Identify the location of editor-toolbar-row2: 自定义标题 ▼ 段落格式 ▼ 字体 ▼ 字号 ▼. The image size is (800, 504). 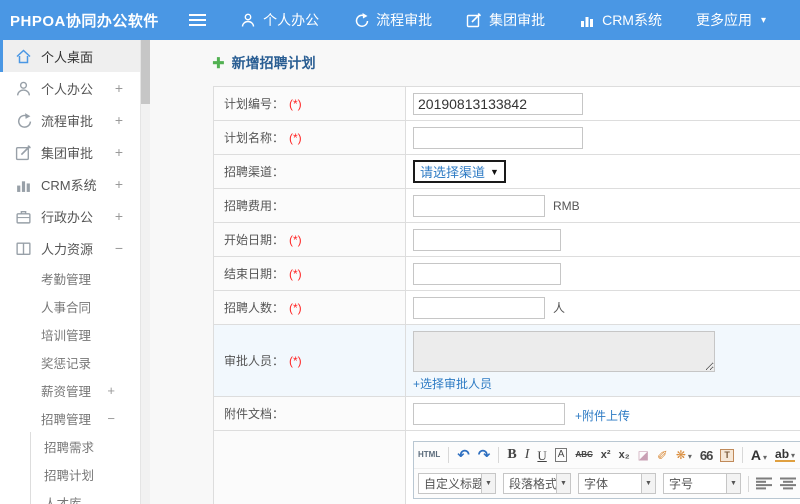
(607, 483).